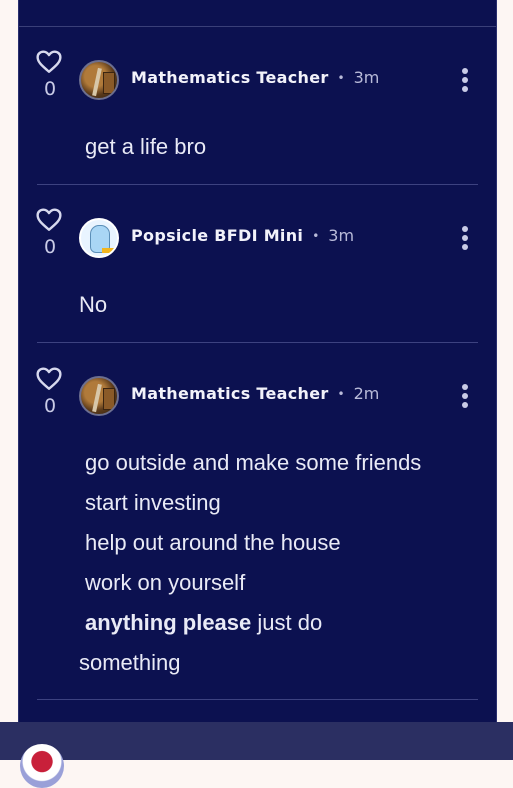  I want to click on next-comment-preview, so click(256, 755).